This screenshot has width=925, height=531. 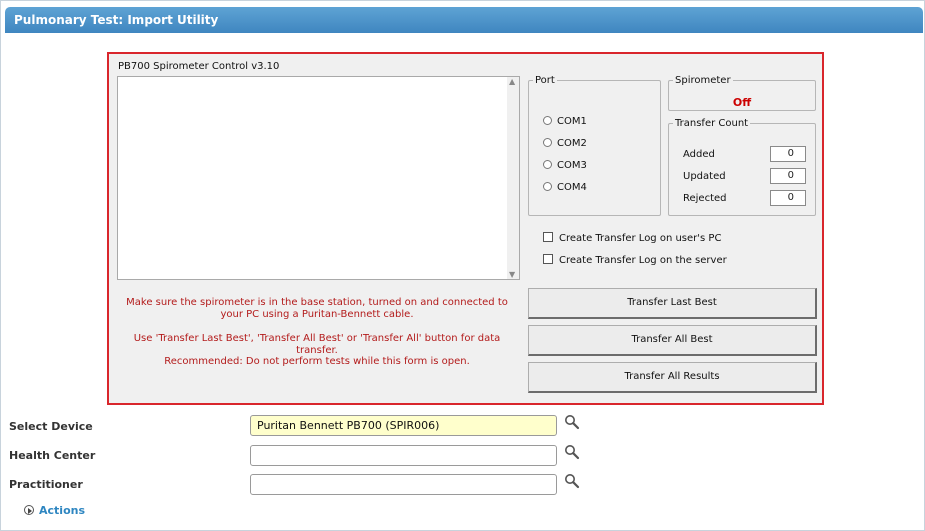 I want to click on window-title: Pulmonary Test: Import Utility, so click(x=464, y=20).